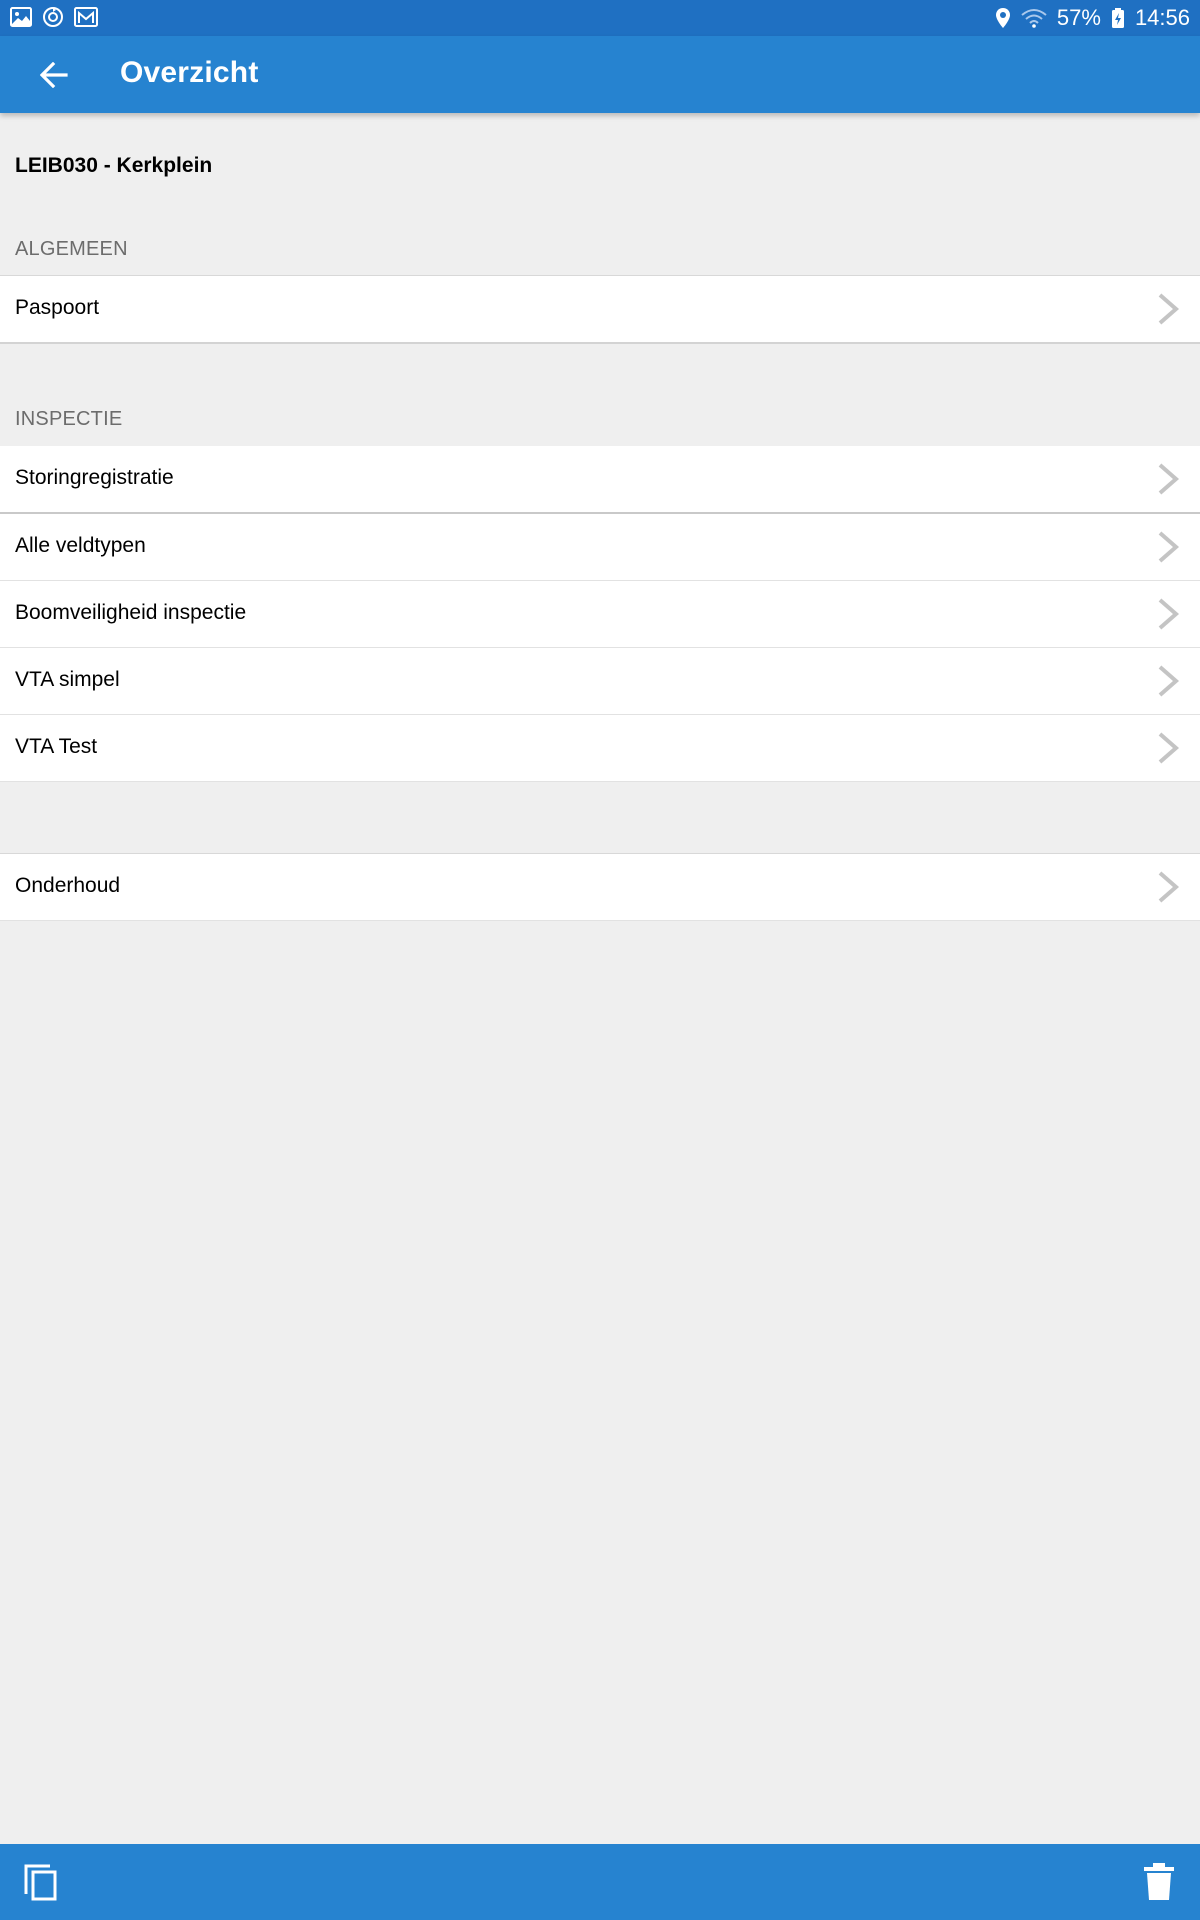 This screenshot has height=1920, width=1200. I want to click on sync-icon, so click(53, 17).